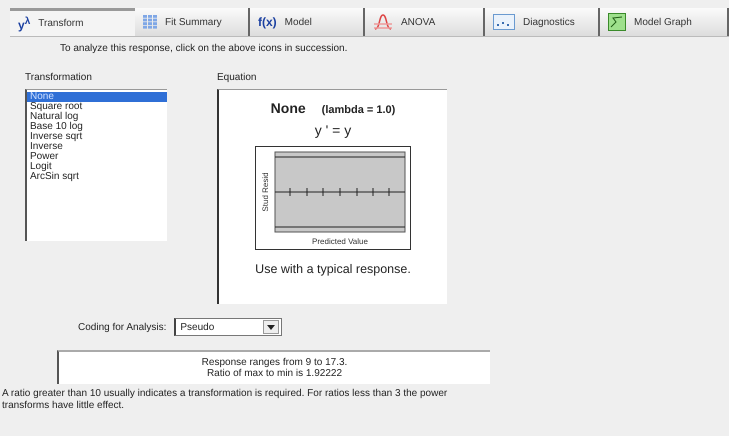  I want to click on list-item: Logit, so click(97, 167).